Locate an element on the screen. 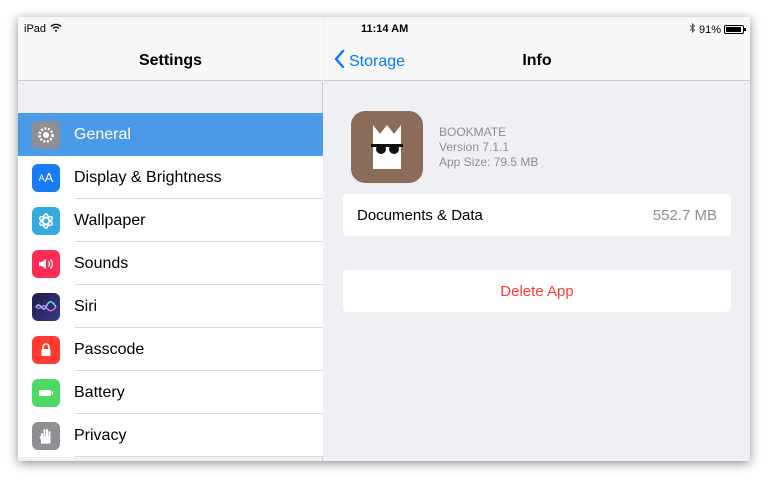  sidebar-item-label: Privacy is located at coordinates (100, 435).